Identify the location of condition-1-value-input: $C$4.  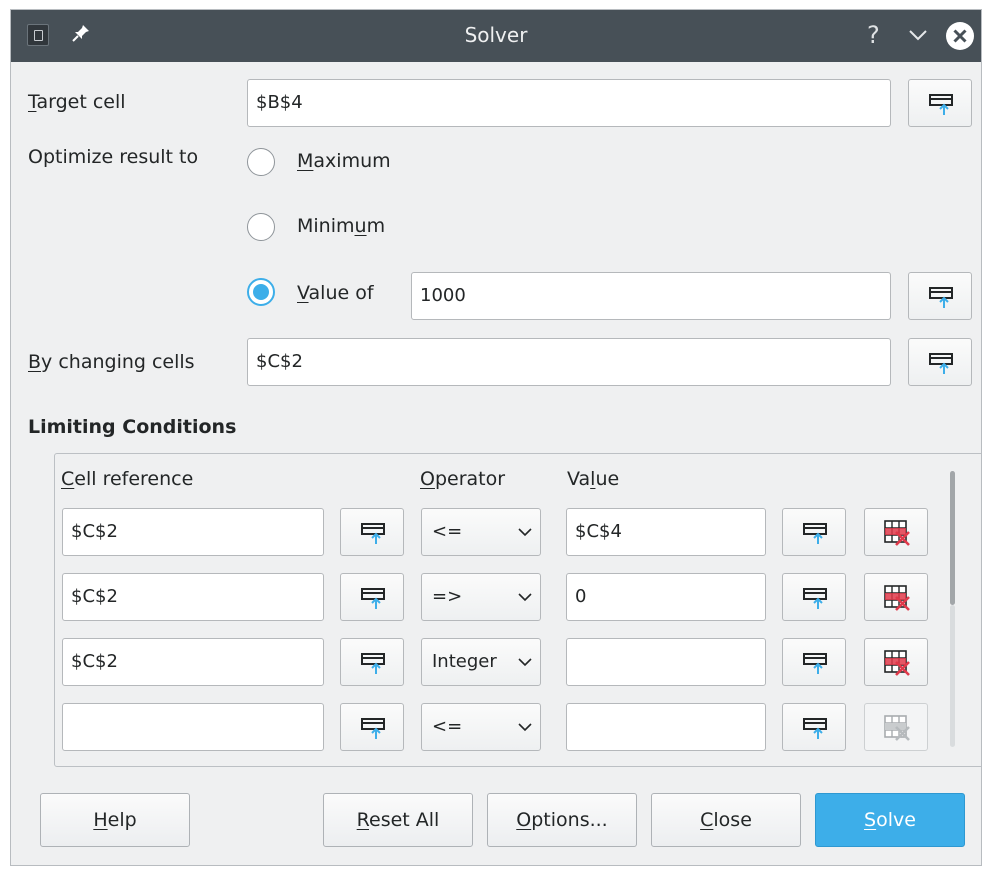
(666, 532).